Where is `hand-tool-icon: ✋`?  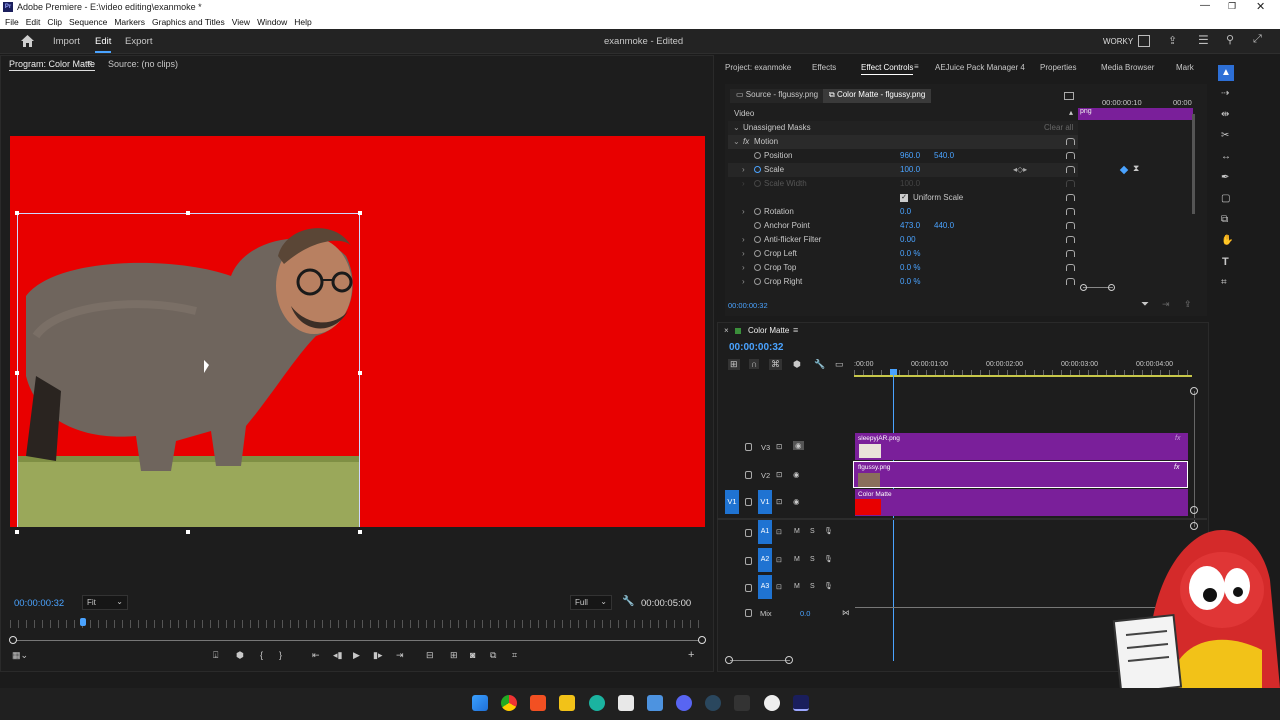
hand-tool-icon: ✋ is located at coordinates (1227, 240).